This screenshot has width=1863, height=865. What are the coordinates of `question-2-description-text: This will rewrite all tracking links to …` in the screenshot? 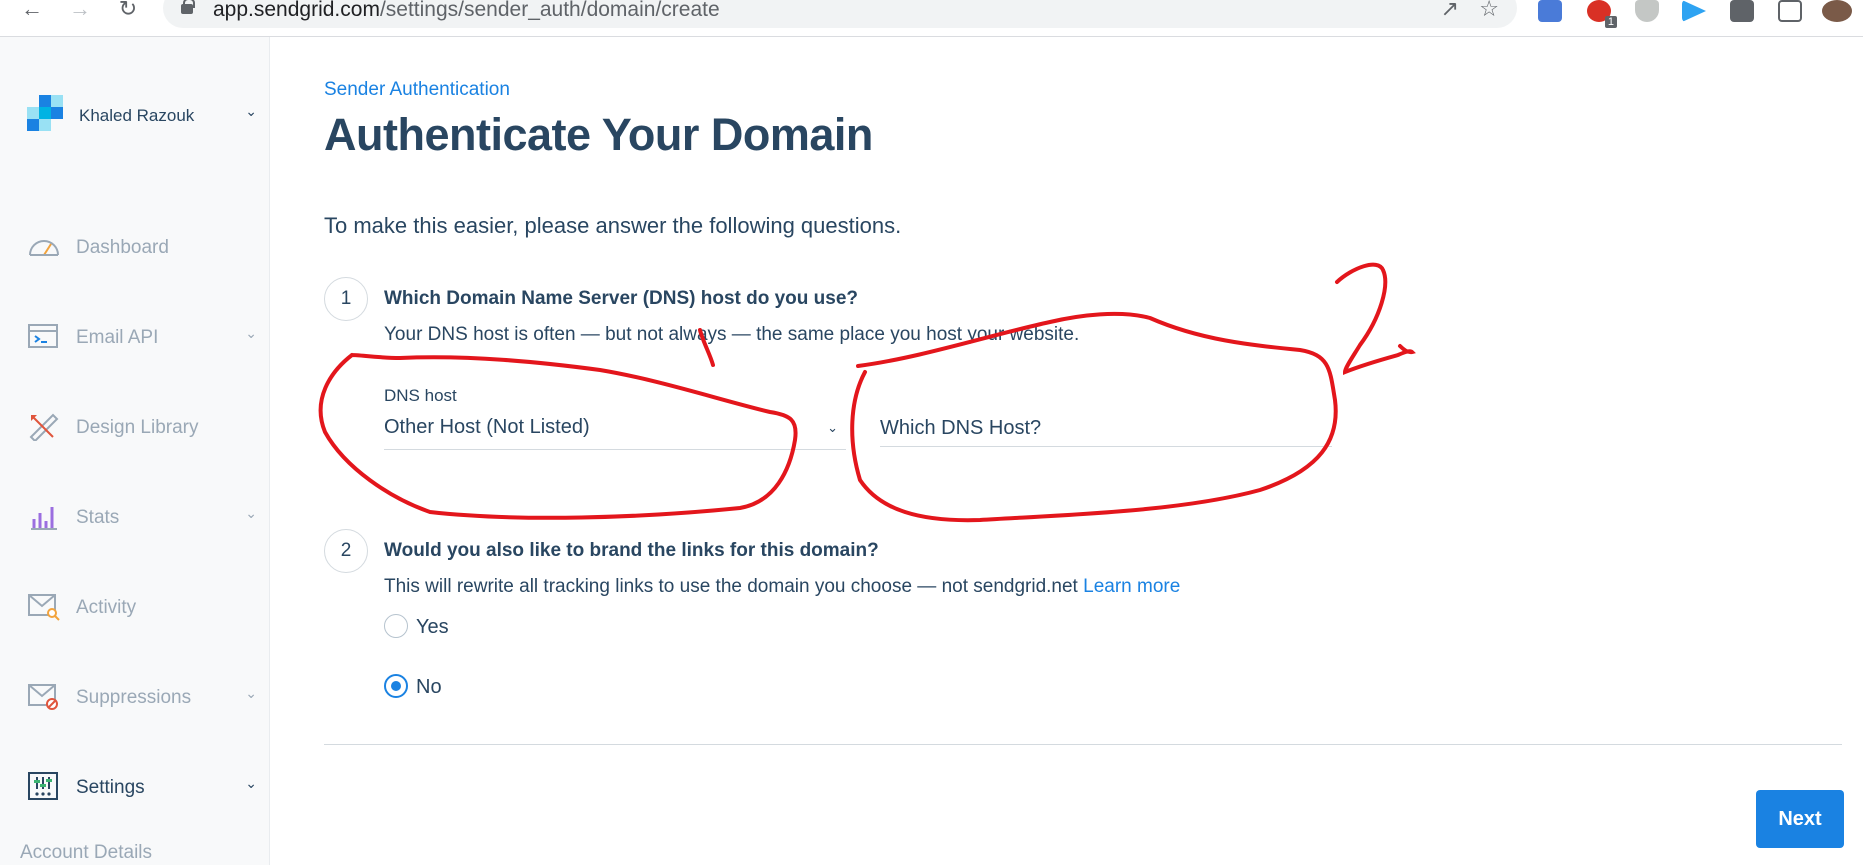 It's located at (731, 586).